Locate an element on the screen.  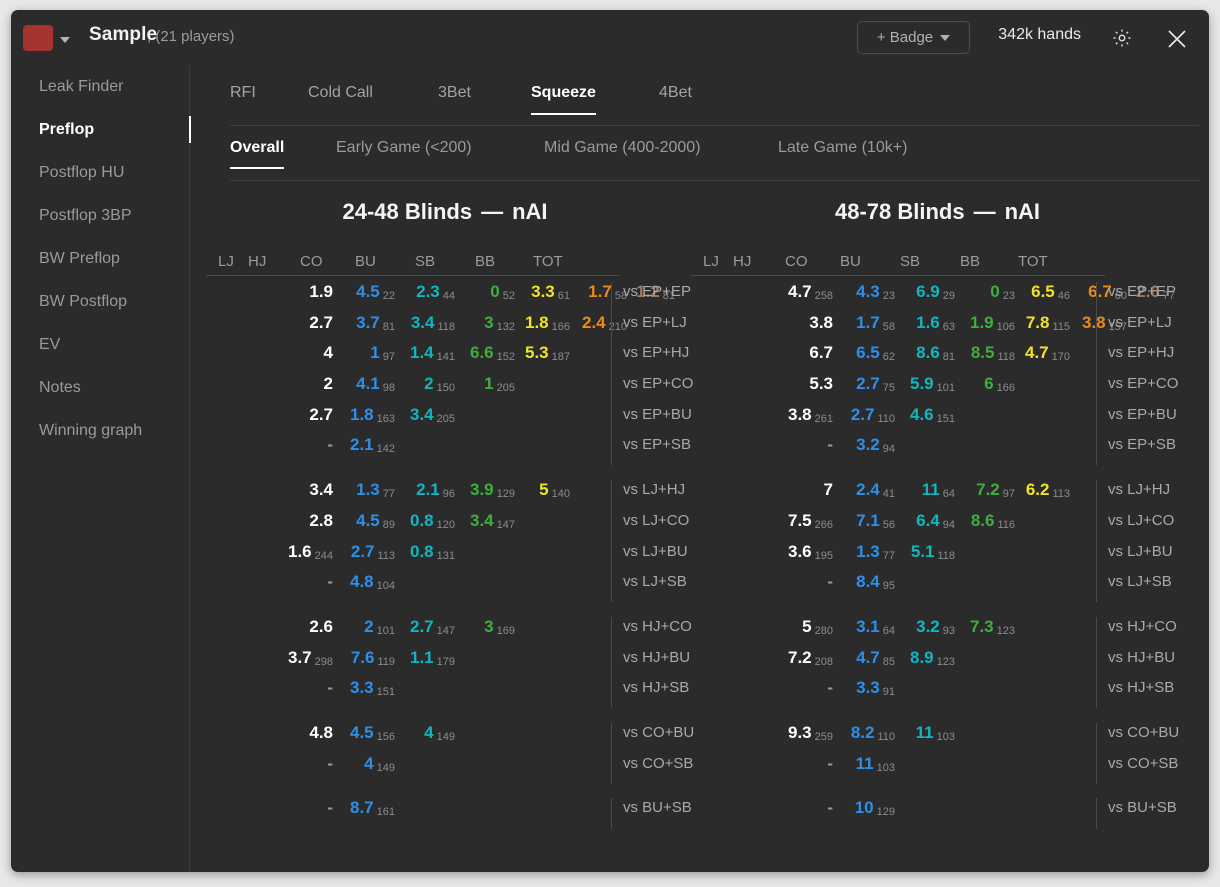
stat-cell-tot: 2.6 is located at coordinates (321, 627).